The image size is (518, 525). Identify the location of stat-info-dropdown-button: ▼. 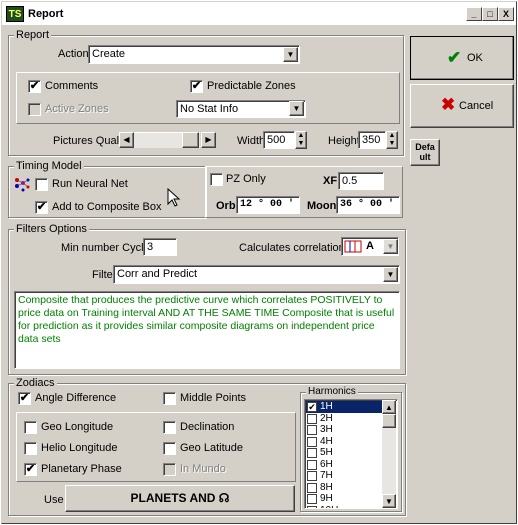
(296, 108).